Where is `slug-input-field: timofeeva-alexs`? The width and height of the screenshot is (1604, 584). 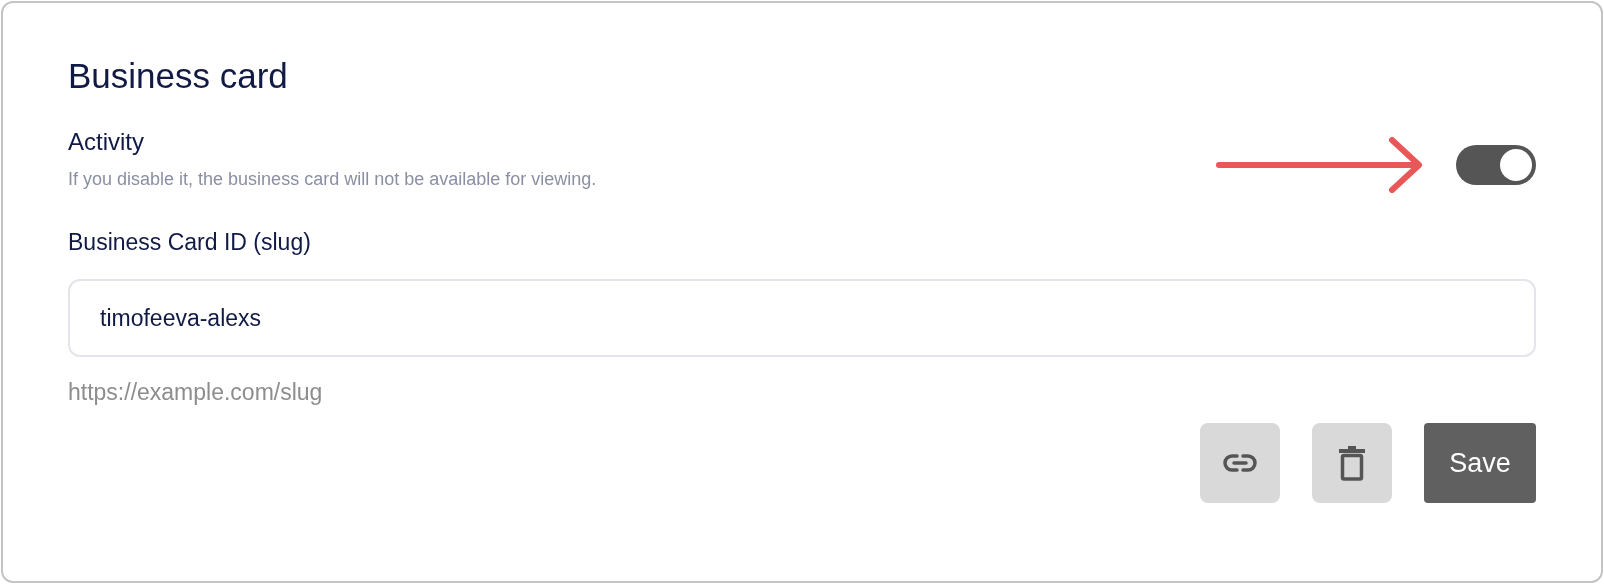 slug-input-field: timofeeva-alexs is located at coordinates (802, 318).